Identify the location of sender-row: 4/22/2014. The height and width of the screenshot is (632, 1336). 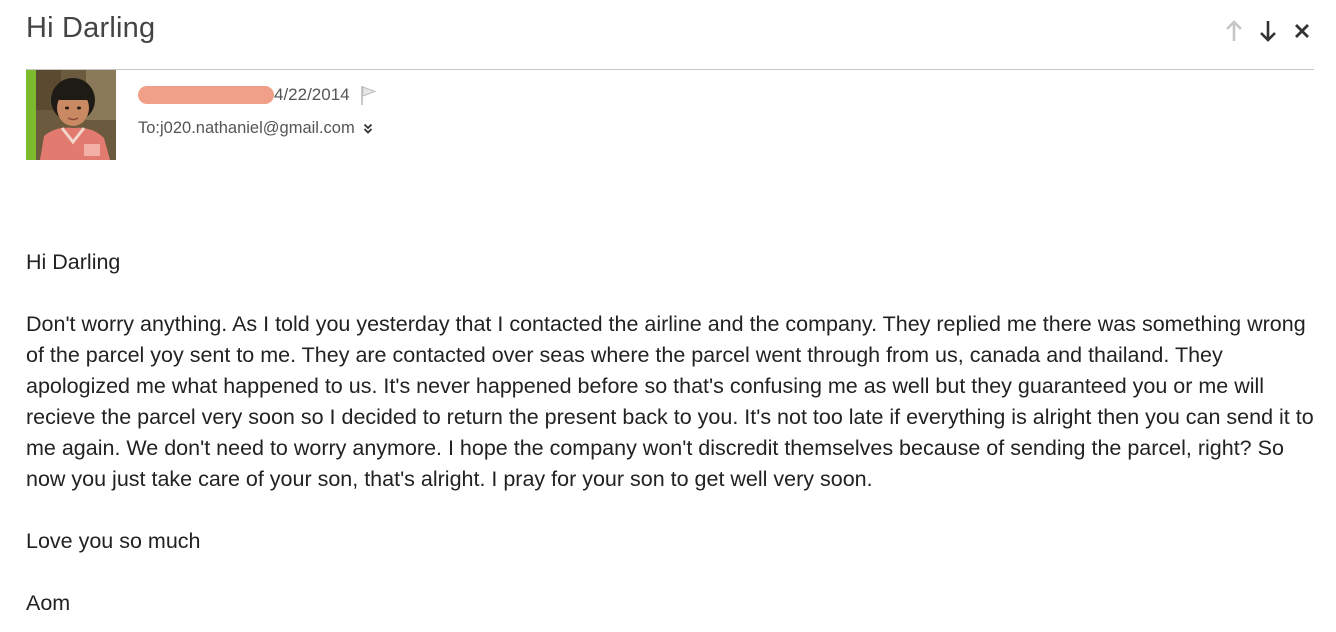
(258, 95).